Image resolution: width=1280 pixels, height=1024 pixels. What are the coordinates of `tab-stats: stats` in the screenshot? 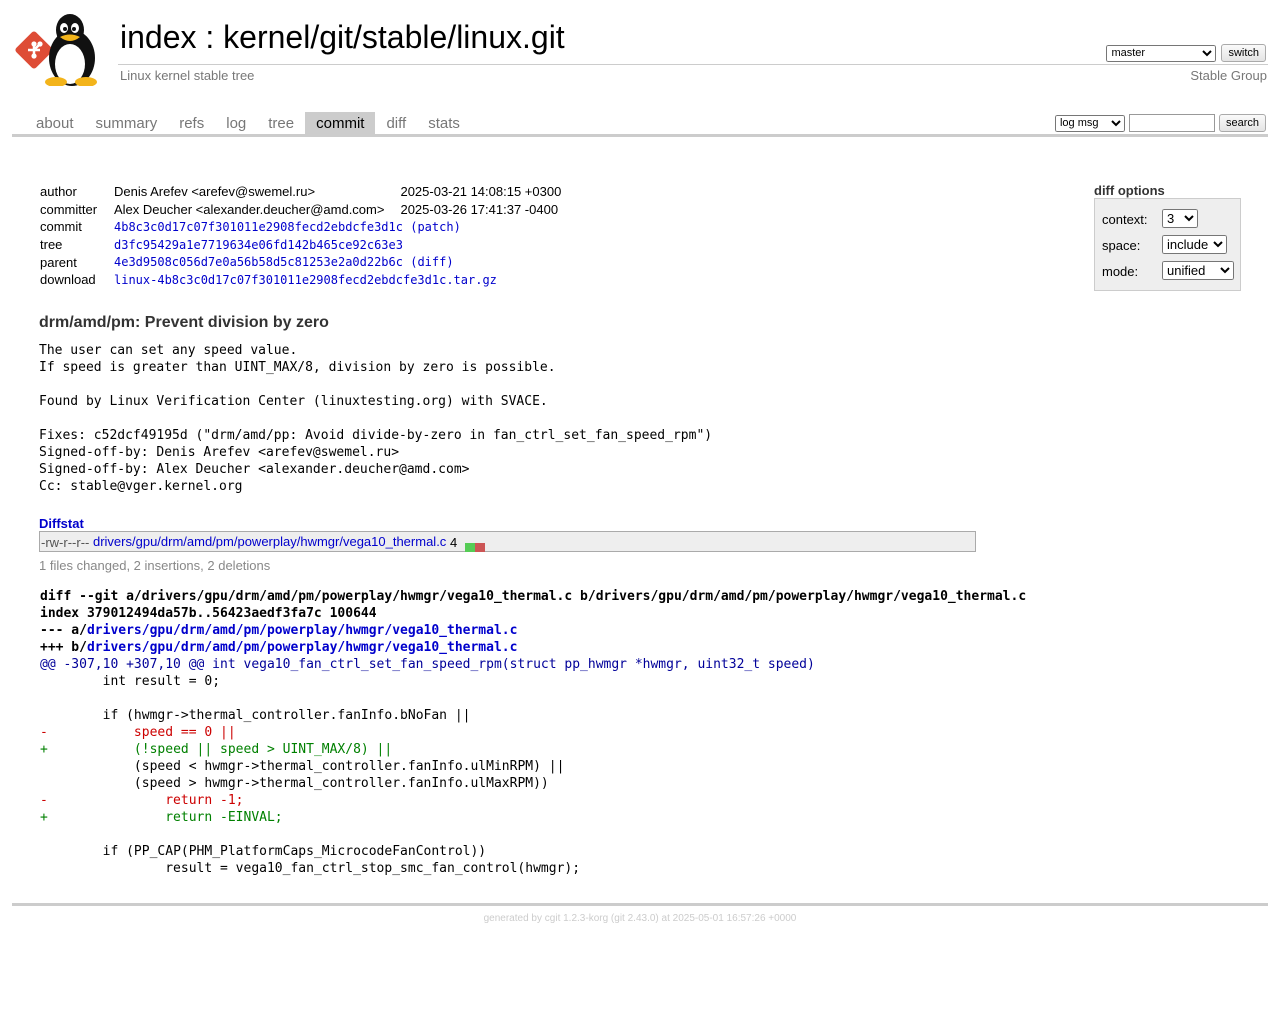 It's located at (444, 123).